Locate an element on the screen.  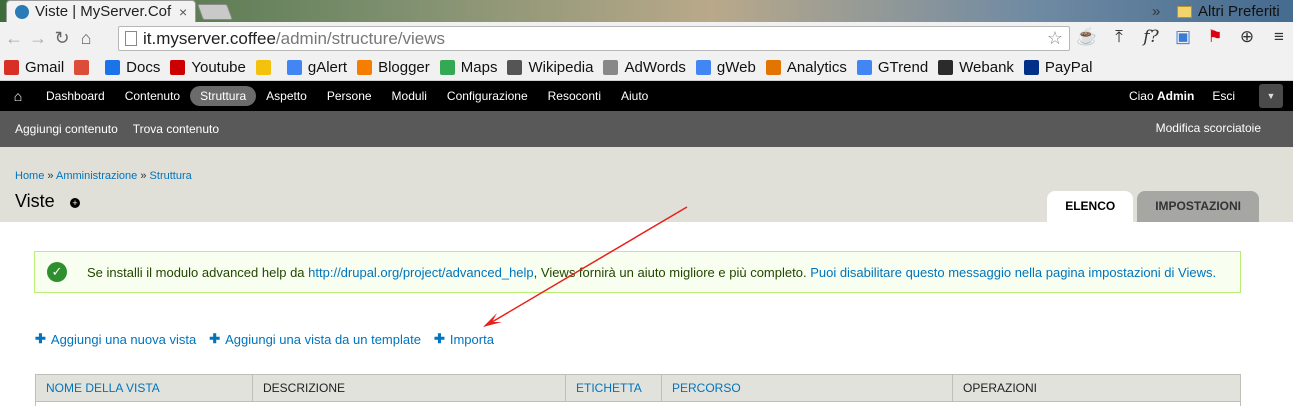
annotation-arrow is located at coordinates (585, 266).